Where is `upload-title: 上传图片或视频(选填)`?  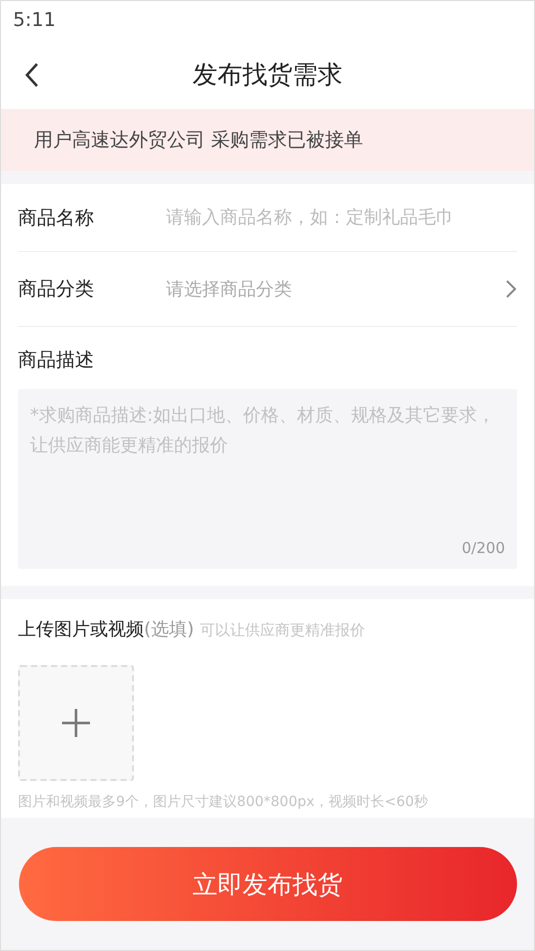 upload-title: 上传图片或视频(选填) is located at coordinates (106, 629).